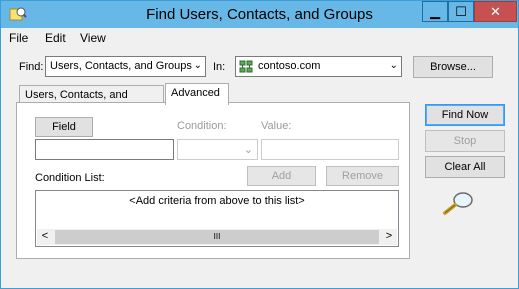  I want to click on condition-list-placeholder: <Add criteria from above to this list>, so click(217, 201).